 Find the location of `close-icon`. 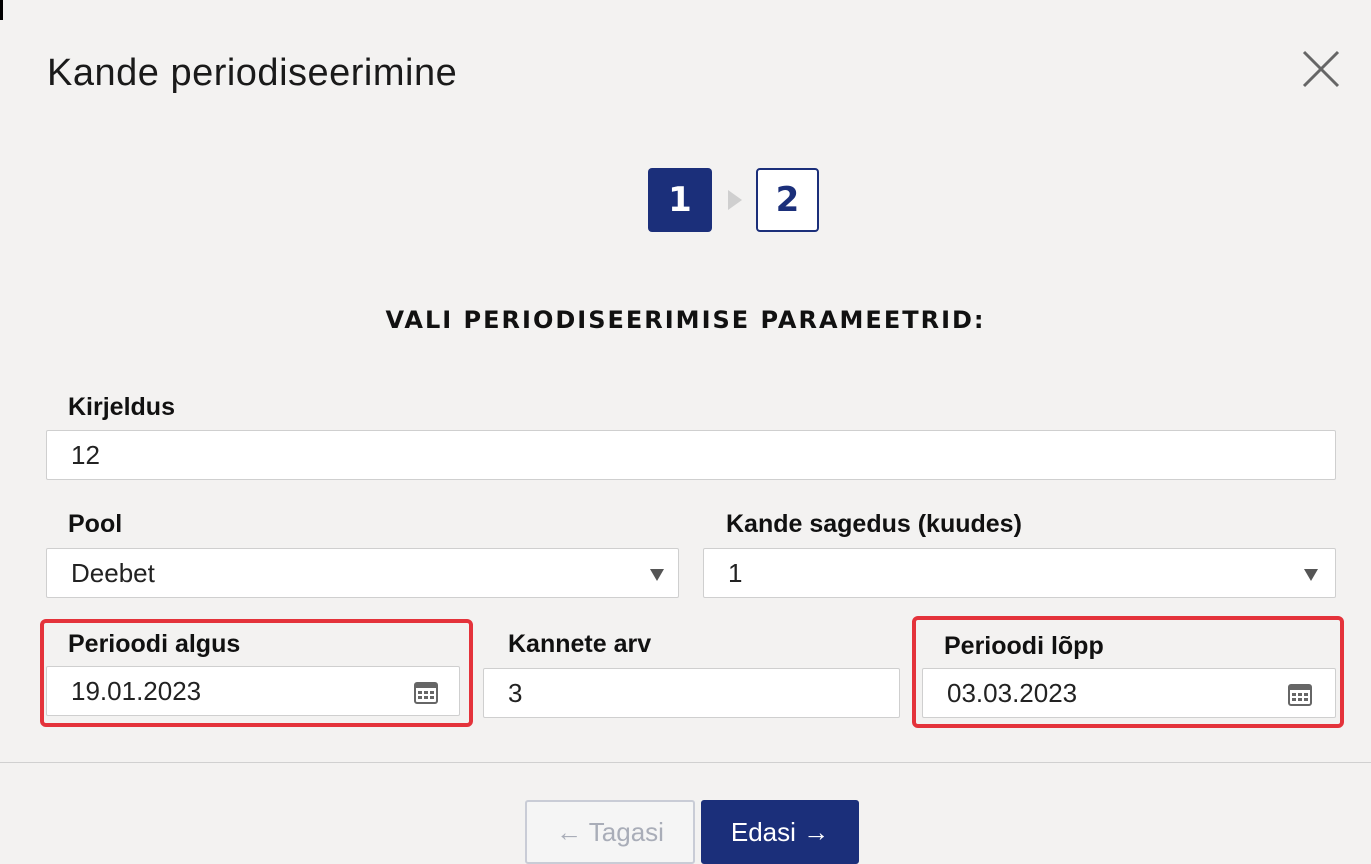

close-icon is located at coordinates (1321, 69).